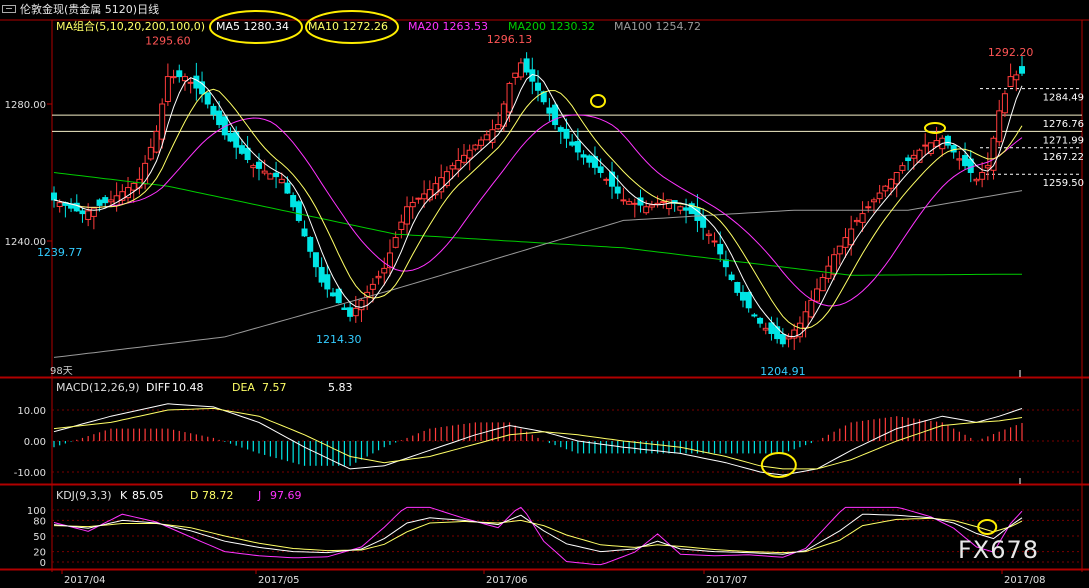 Image resolution: width=1089 pixels, height=588 pixels. What do you see at coordinates (259, 495) in the screenshot?
I see `kdj-legend-item: J` at bounding box center [259, 495].